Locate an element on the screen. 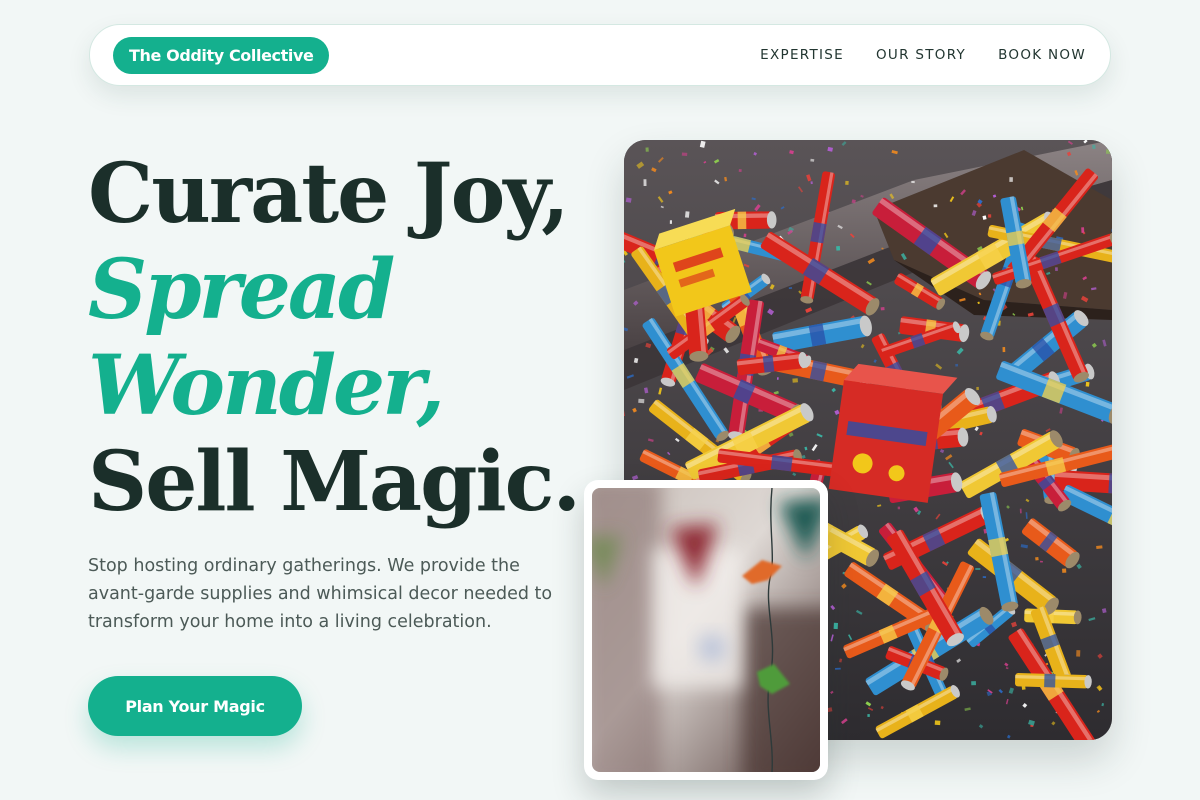 The height and width of the screenshot is (800, 1200). nav-links: EXPERTISE OUR STORY BOOK NOW is located at coordinates (923, 55).